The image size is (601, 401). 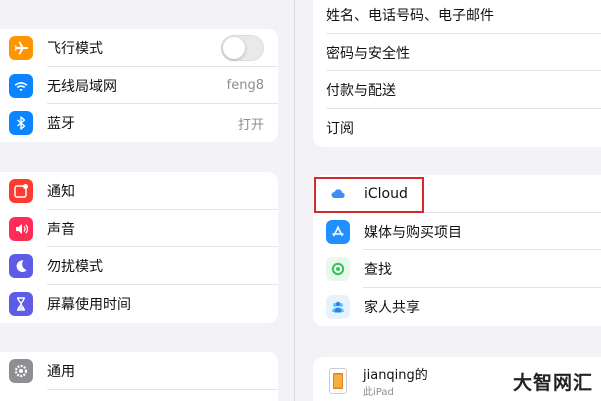 I want to click on account-item-name-phone-email: 姓名、电话号码、电子邮件, so click(x=457, y=17).